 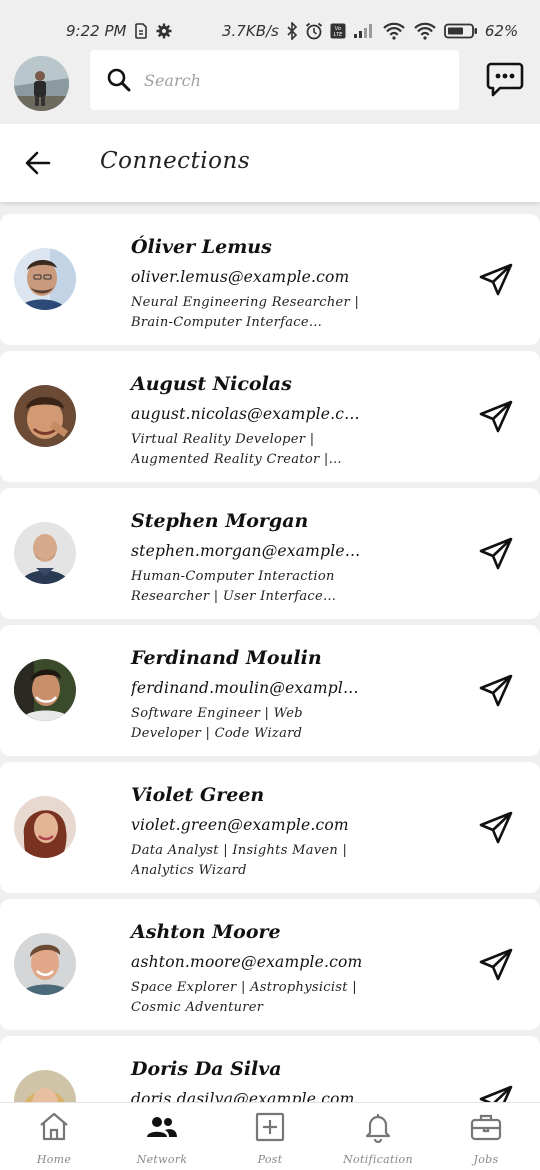 I want to click on status-bar: 9:22 PM 3.7KB/s Vo LTE 62%, so click(x=270, y=23).